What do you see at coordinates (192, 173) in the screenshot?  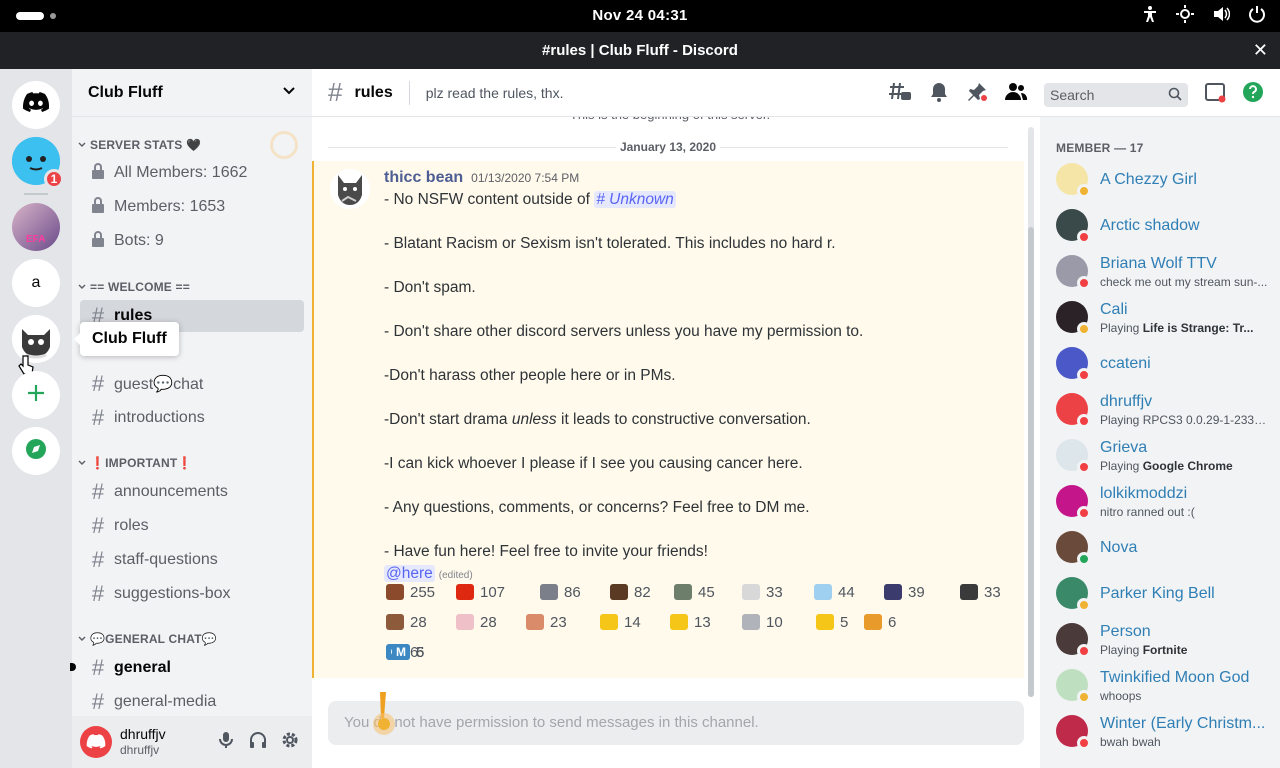 I see `channel-all-members: All Members: 1662` at bounding box center [192, 173].